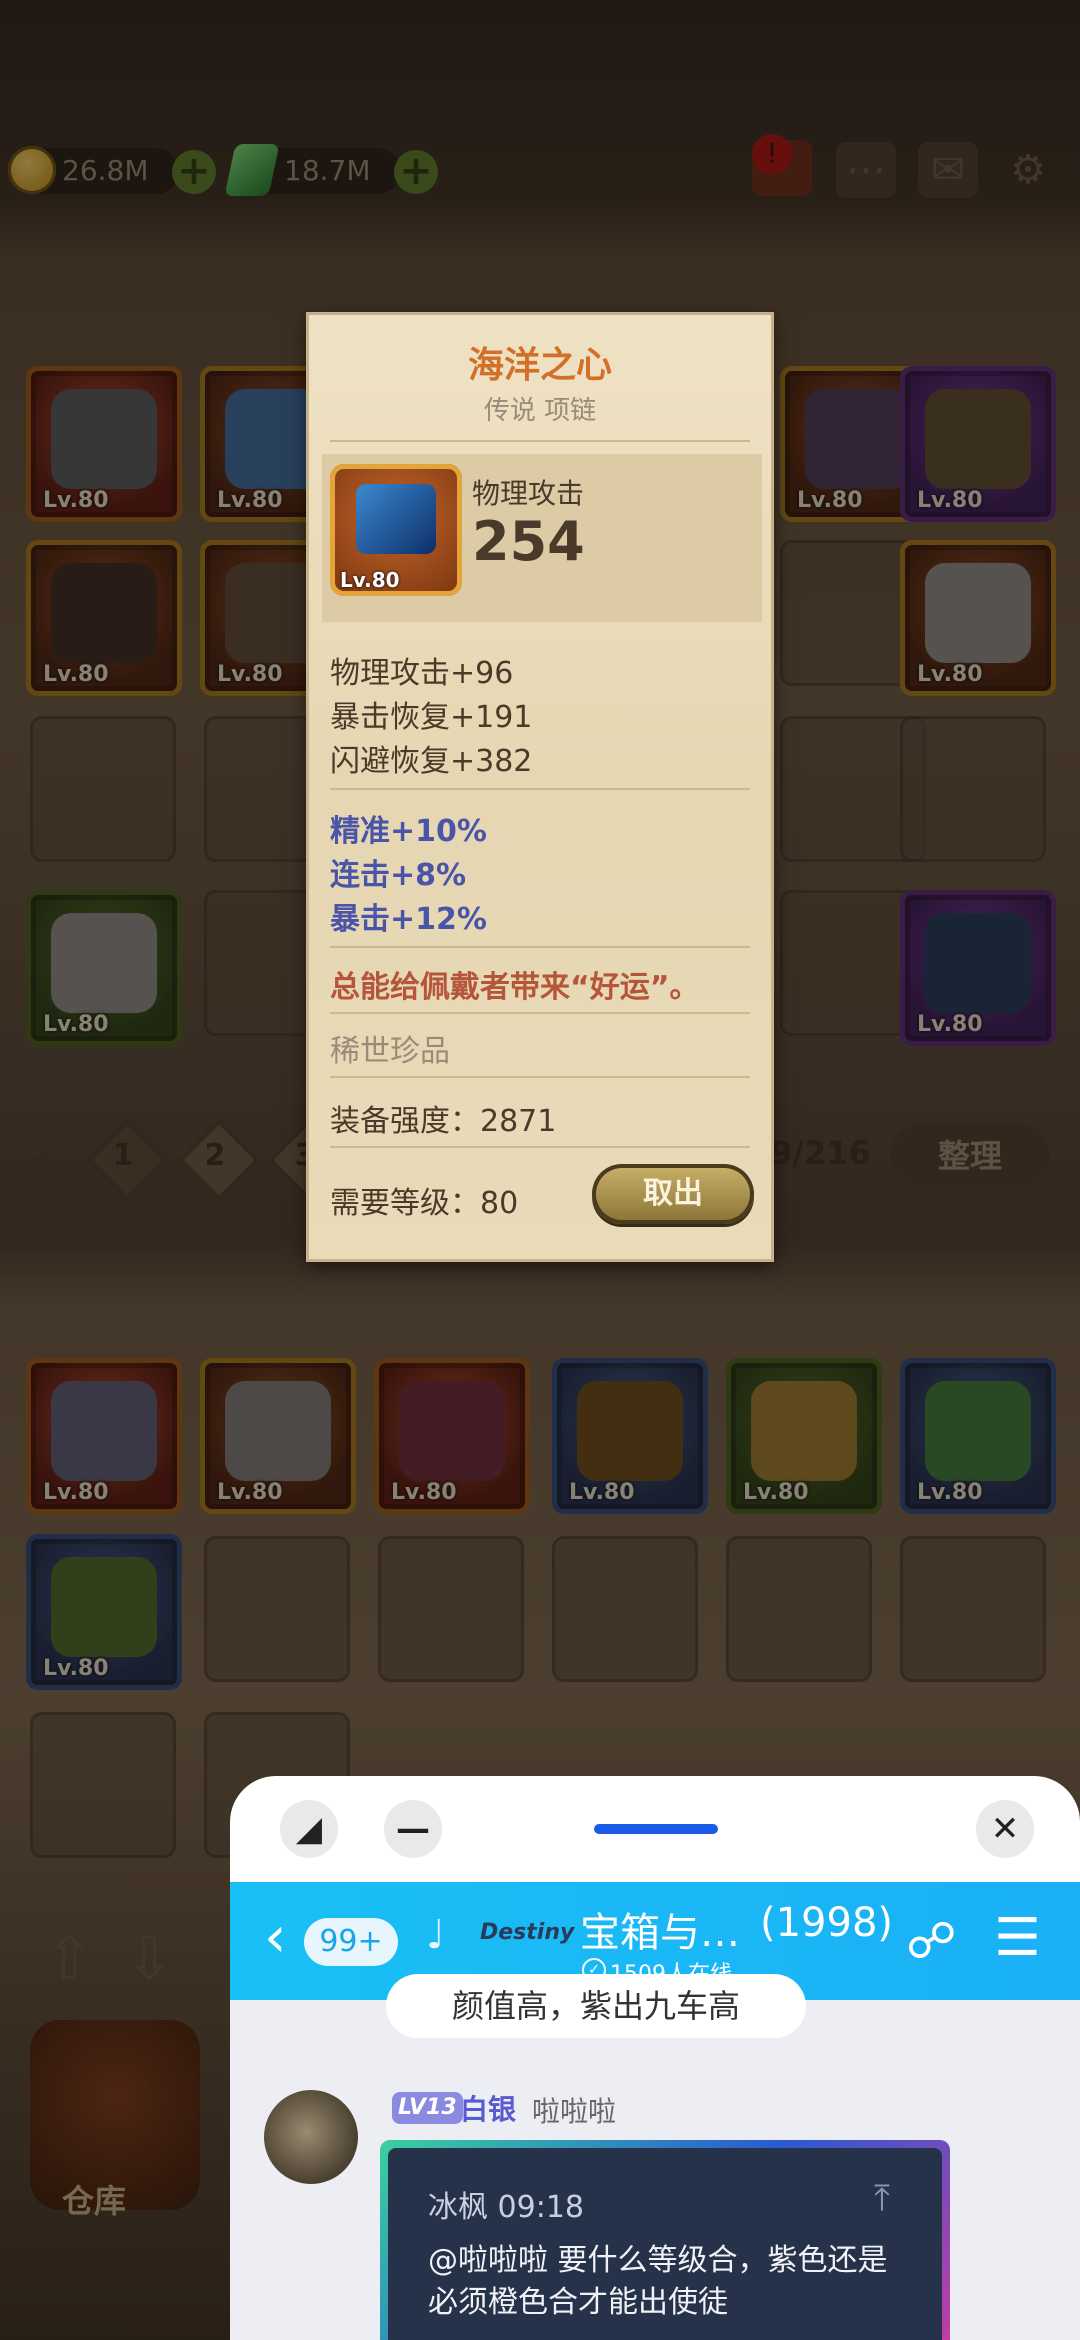 This screenshot has height=2340, width=1080. What do you see at coordinates (408, 831) in the screenshot?
I see `bonus-stat-1: 精准+10%` at bounding box center [408, 831].